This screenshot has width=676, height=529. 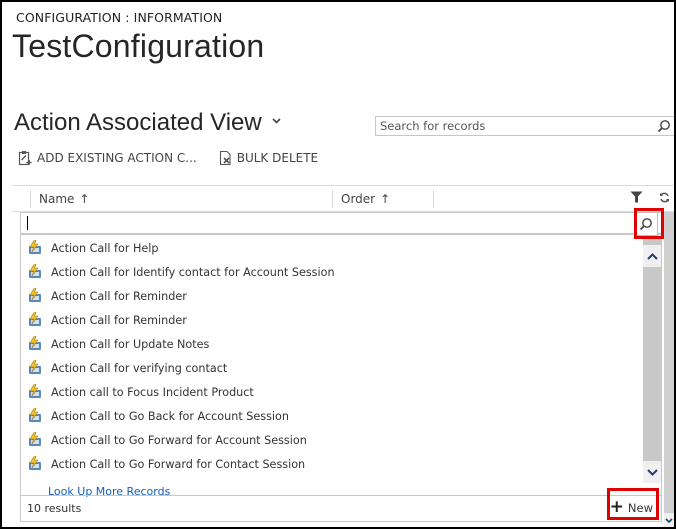 What do you see at coordinates (27, 223) in the screenshot?
I see `text-caret` at bounding box center [27, 223].